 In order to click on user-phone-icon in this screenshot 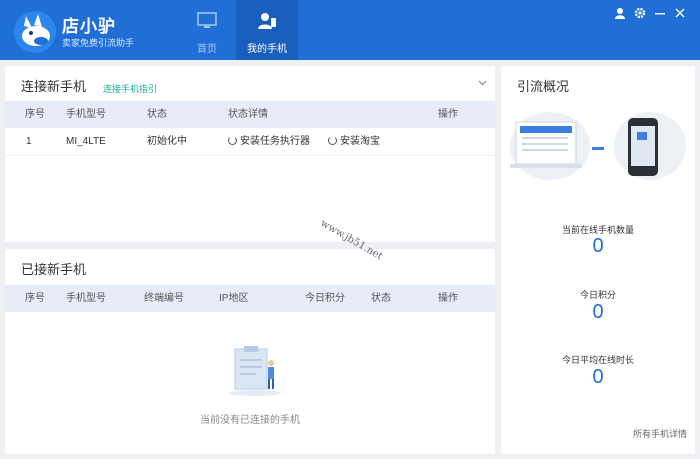, I will do `click(267, 21)`.